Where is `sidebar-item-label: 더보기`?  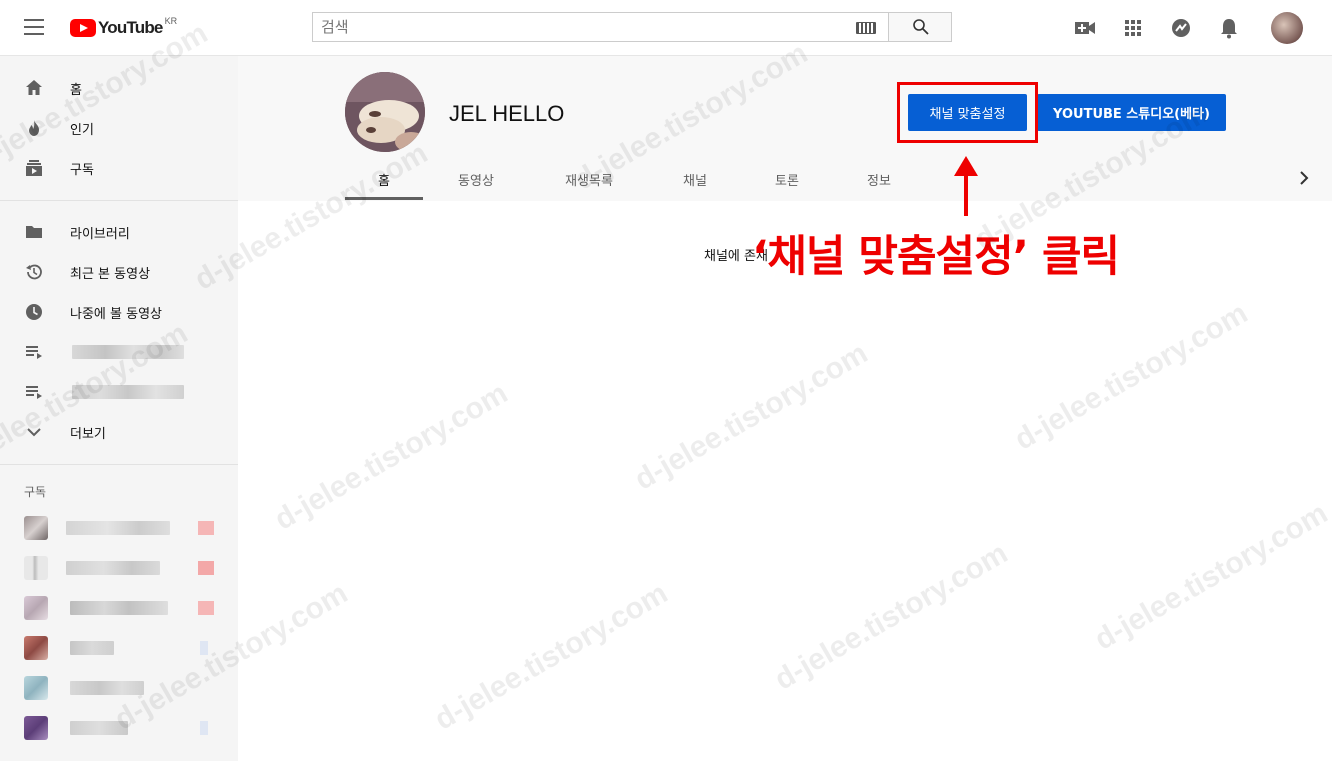 sidebar-item-label: 더보기 is located at coordinates (88, 434).